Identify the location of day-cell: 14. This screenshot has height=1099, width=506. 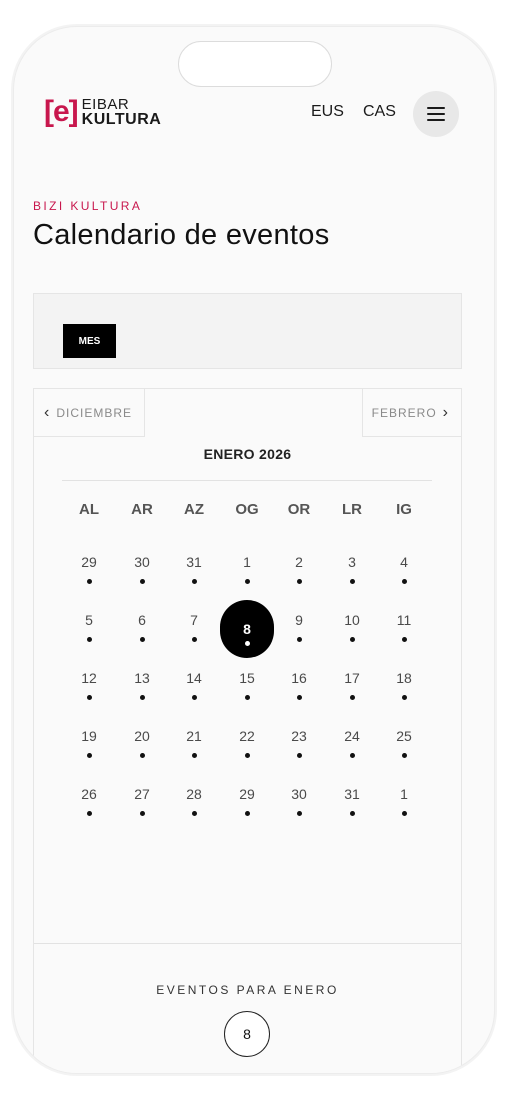
(194, 685).